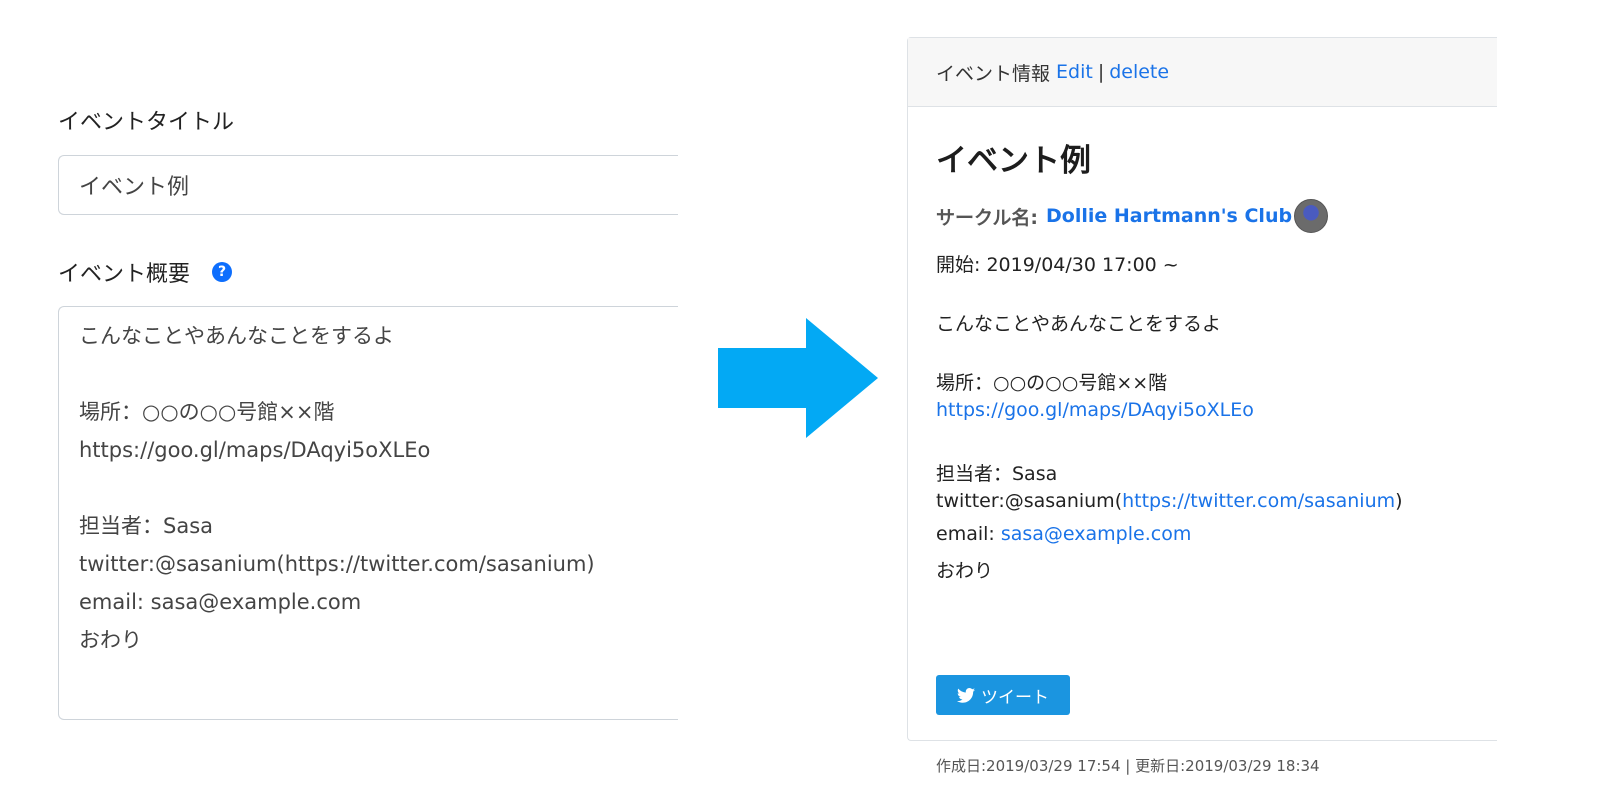 The height and width of the screenshot is (800, 1600). What do you see at coordinates (1258, 501) in the screenshot?
I see `twitter-link: https://twitter.com/sasanium` at bounding box center [1258, 501].